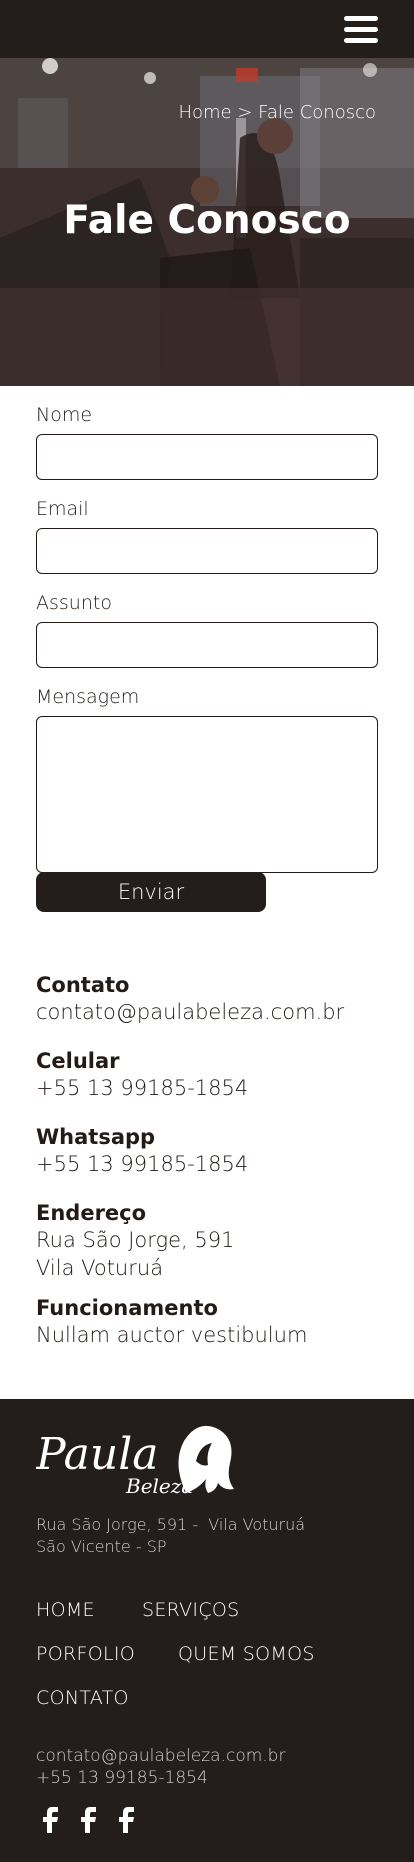 The width and height of the screenshot is (414, 1862). I want to click on whatsapp-heading: Whatsapp, so click(96, 1137).